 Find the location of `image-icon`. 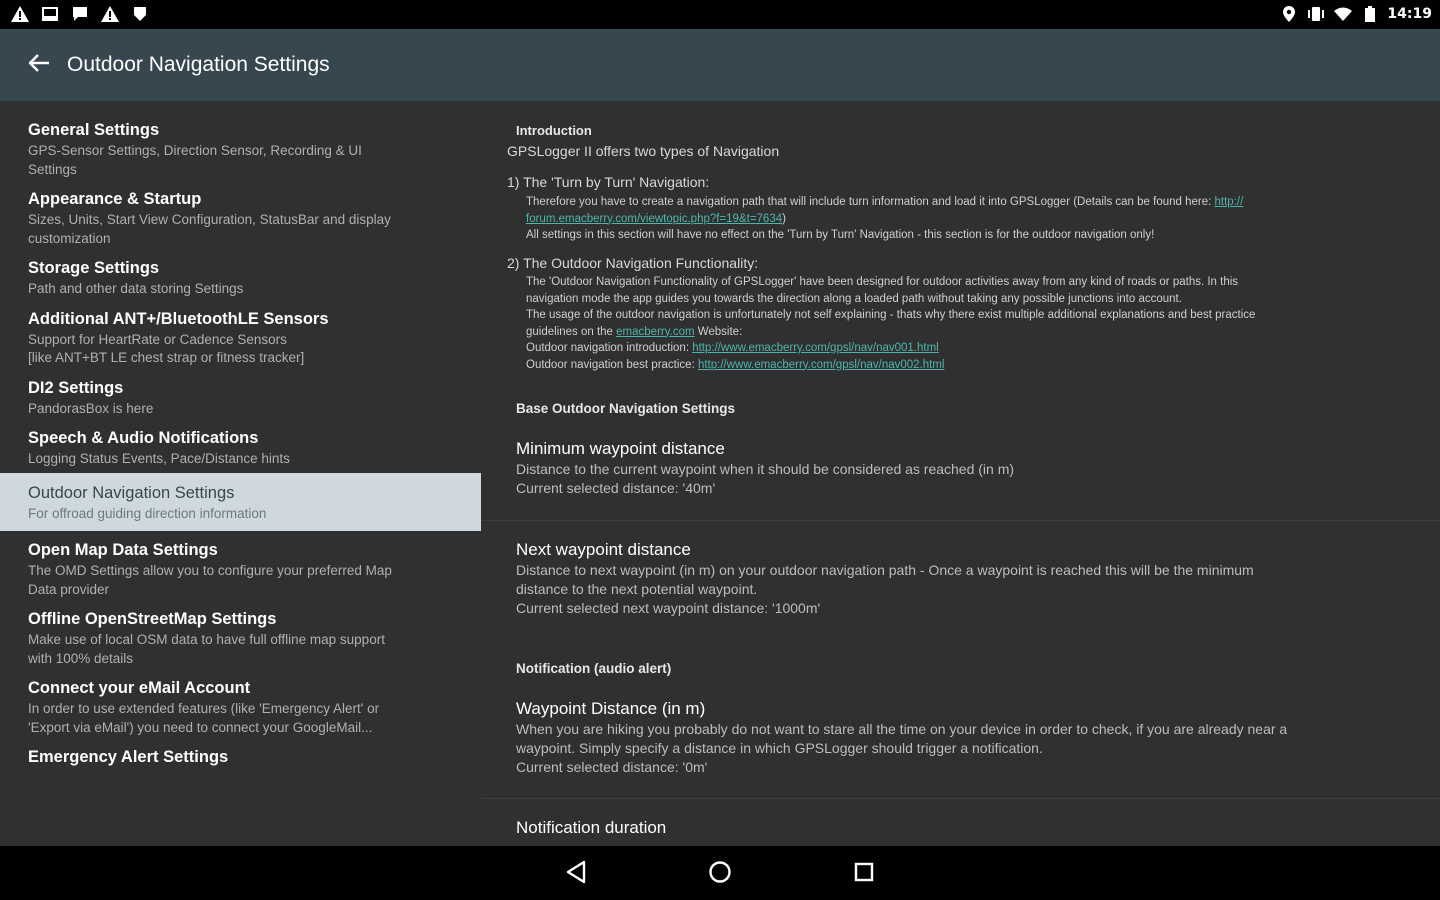

image-icon is located at coordinates (50, 14).